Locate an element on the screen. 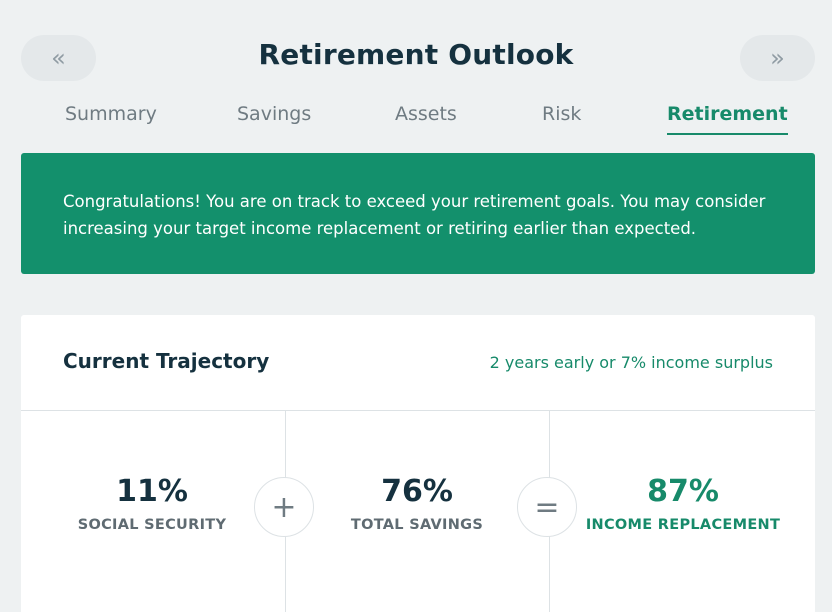 The image size is (832, 612). stat-value: 87% is located at coordinates (683, 491).